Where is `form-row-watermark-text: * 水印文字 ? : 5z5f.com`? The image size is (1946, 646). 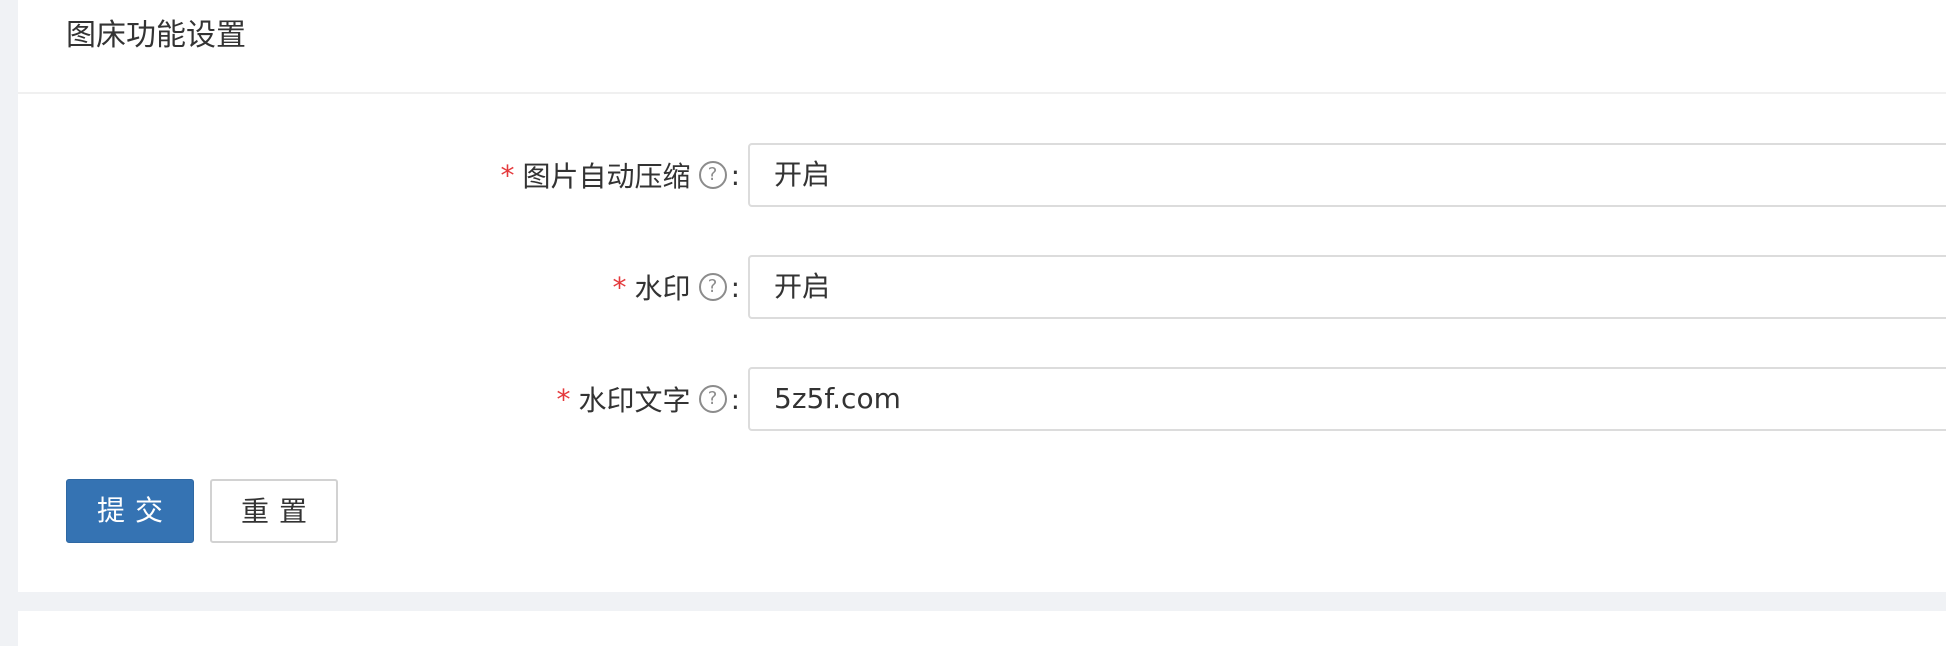
form-row-watermark-text: * 水印文字 ? : 5z5f.com is located at coordinates (982, 399).